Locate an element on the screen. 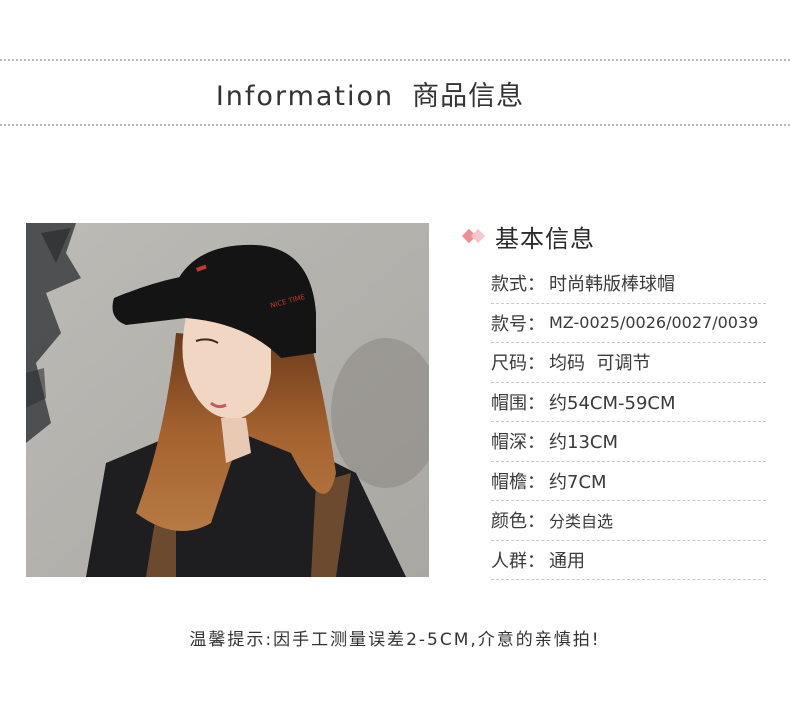 This screenshot has width=790, height=717. spec-row-style: 款式：时尚韩版棒球帽 is located at coordinates (628, 284).